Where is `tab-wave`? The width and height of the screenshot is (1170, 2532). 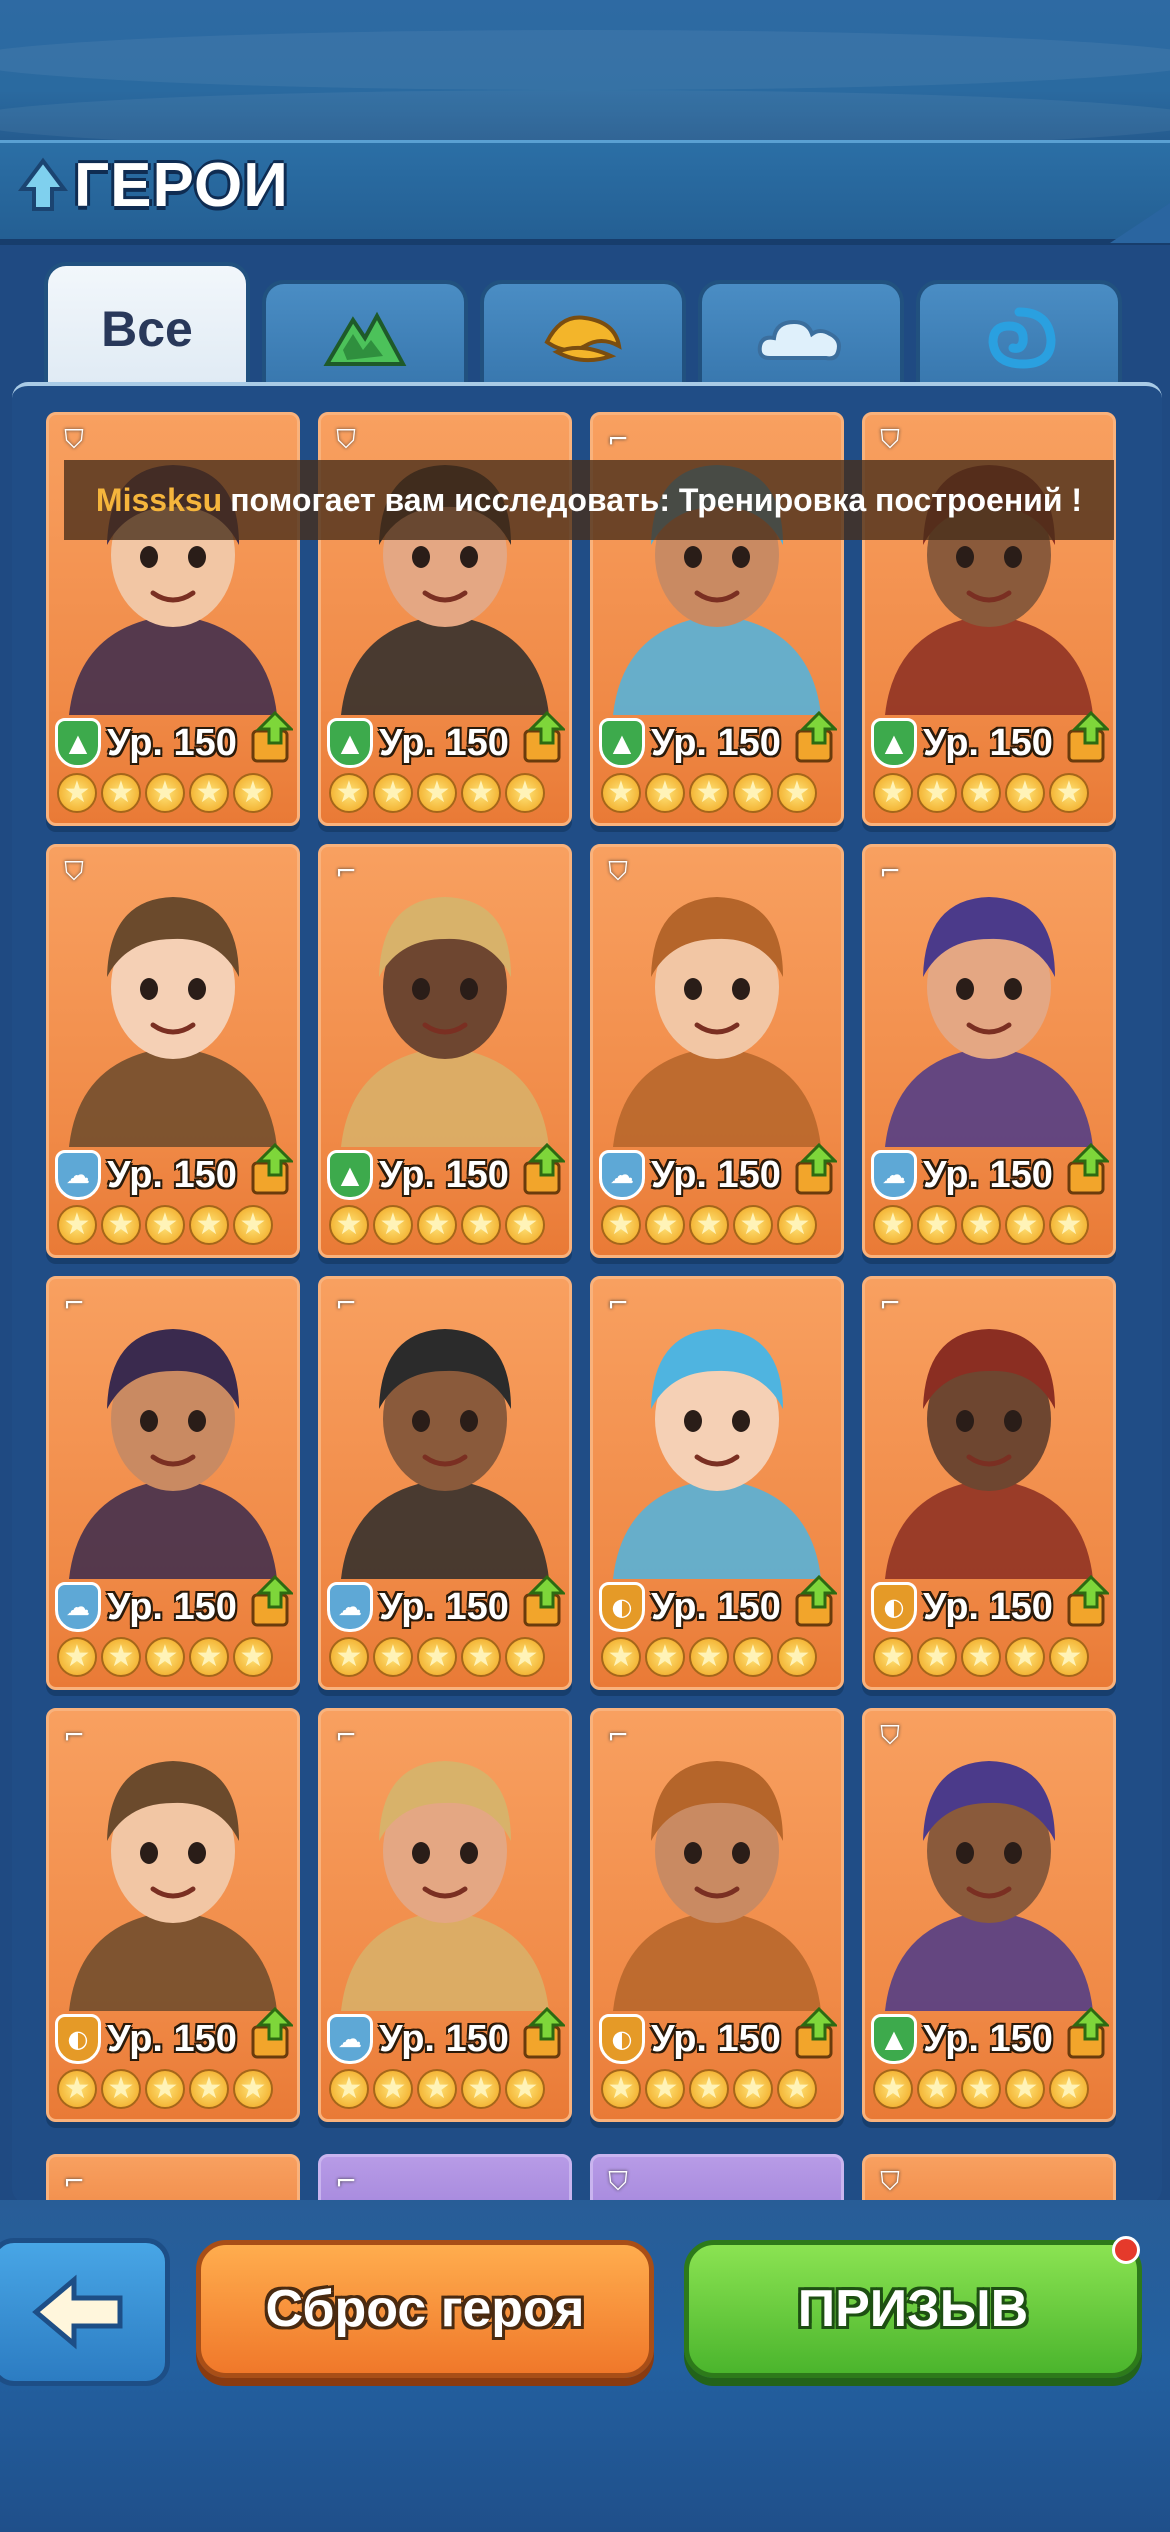 tab-wave is located at coordinates (1019, 336).